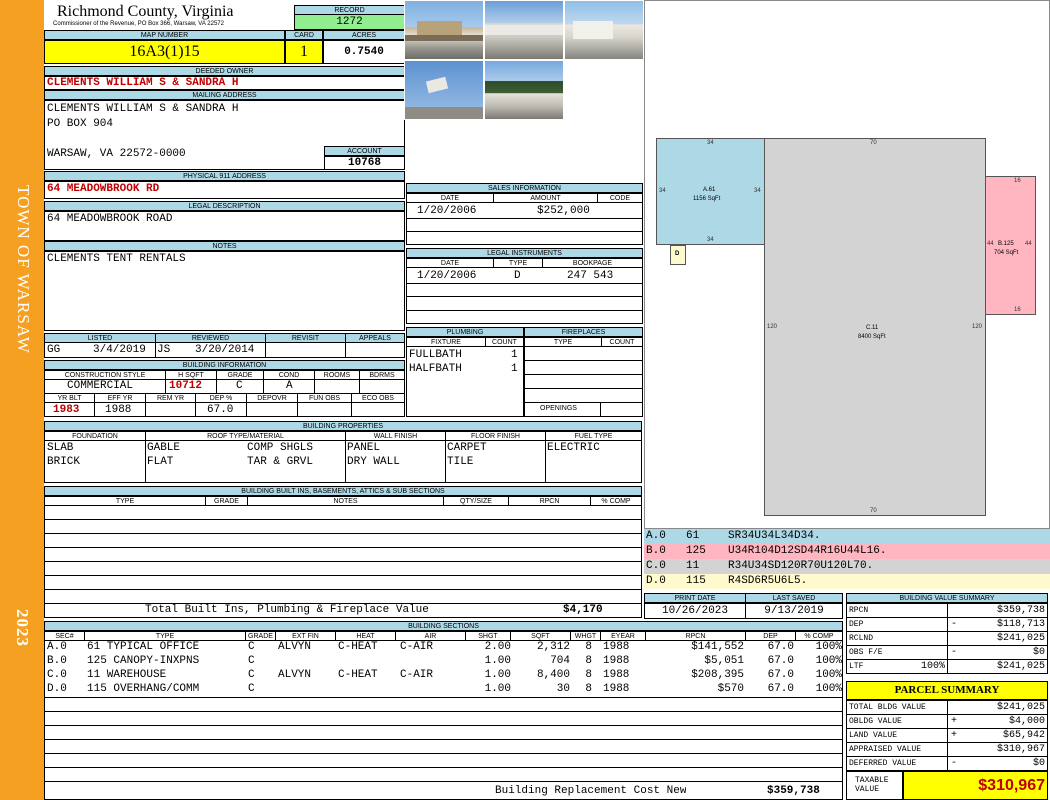  What do you see at coordinates (251, 661) in the screenshot?
I see `section-cell: C` at bounding box center [251, 661].